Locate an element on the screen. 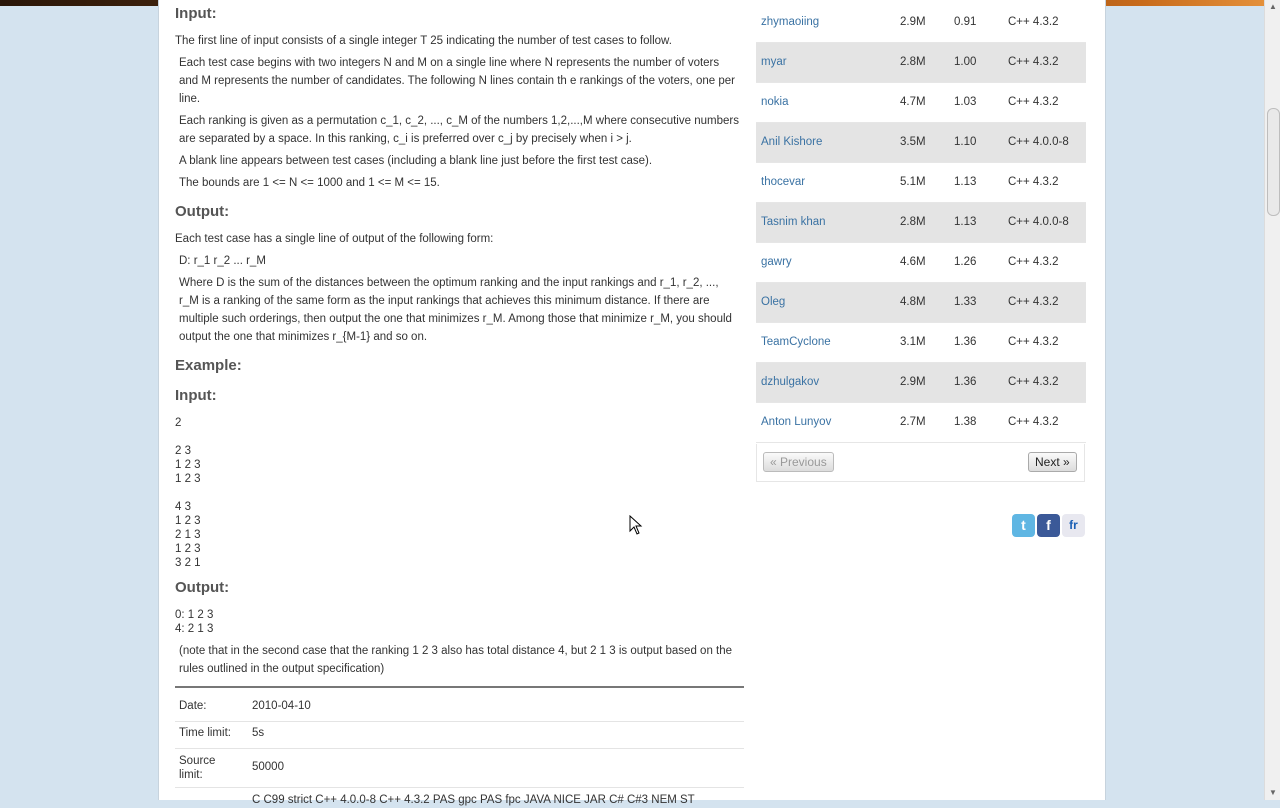 This screenshot has height=808, width=1280. mouse-pointer-icon is located at coordinates (636, 525).